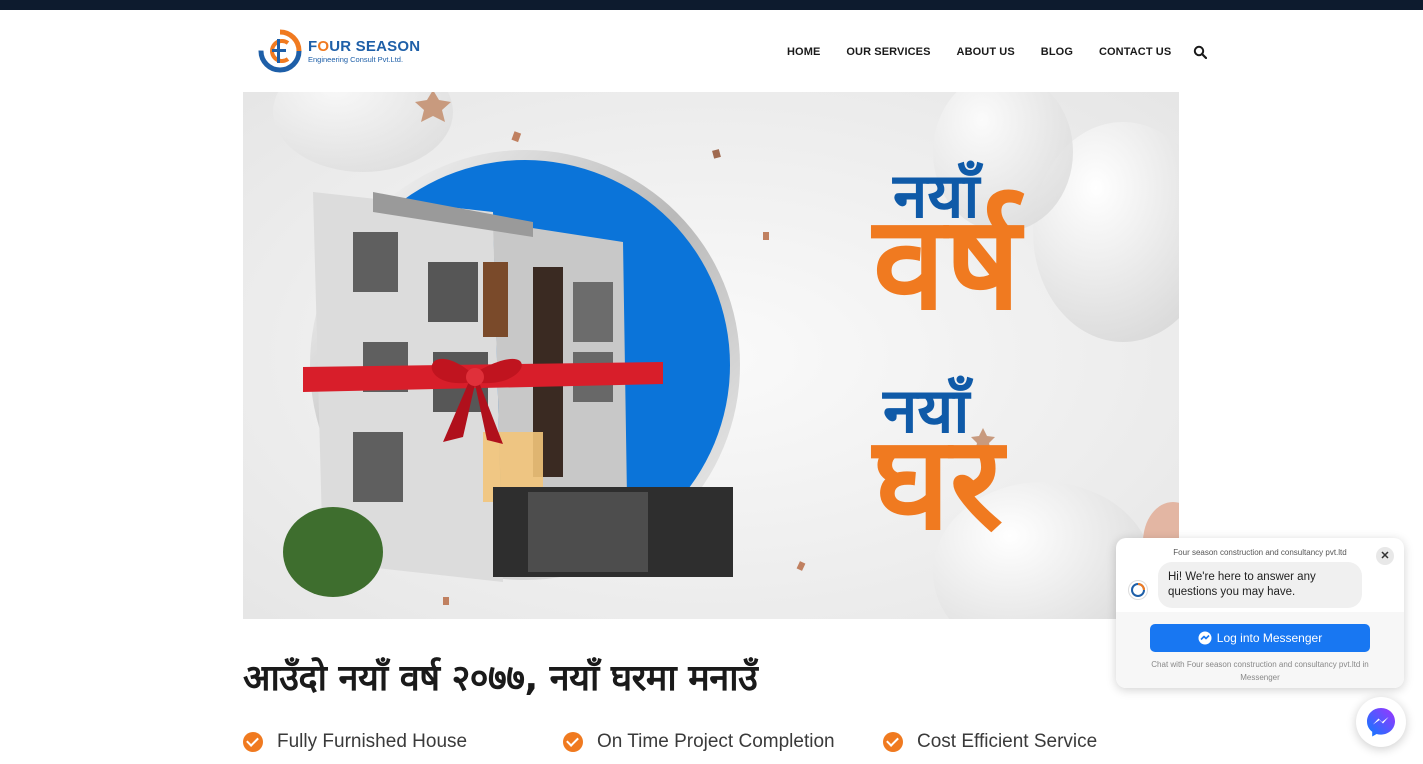 Image resolution: width=1423 pixels, height=764 pixels. I want to click on logo-icon, so click(280, 51).